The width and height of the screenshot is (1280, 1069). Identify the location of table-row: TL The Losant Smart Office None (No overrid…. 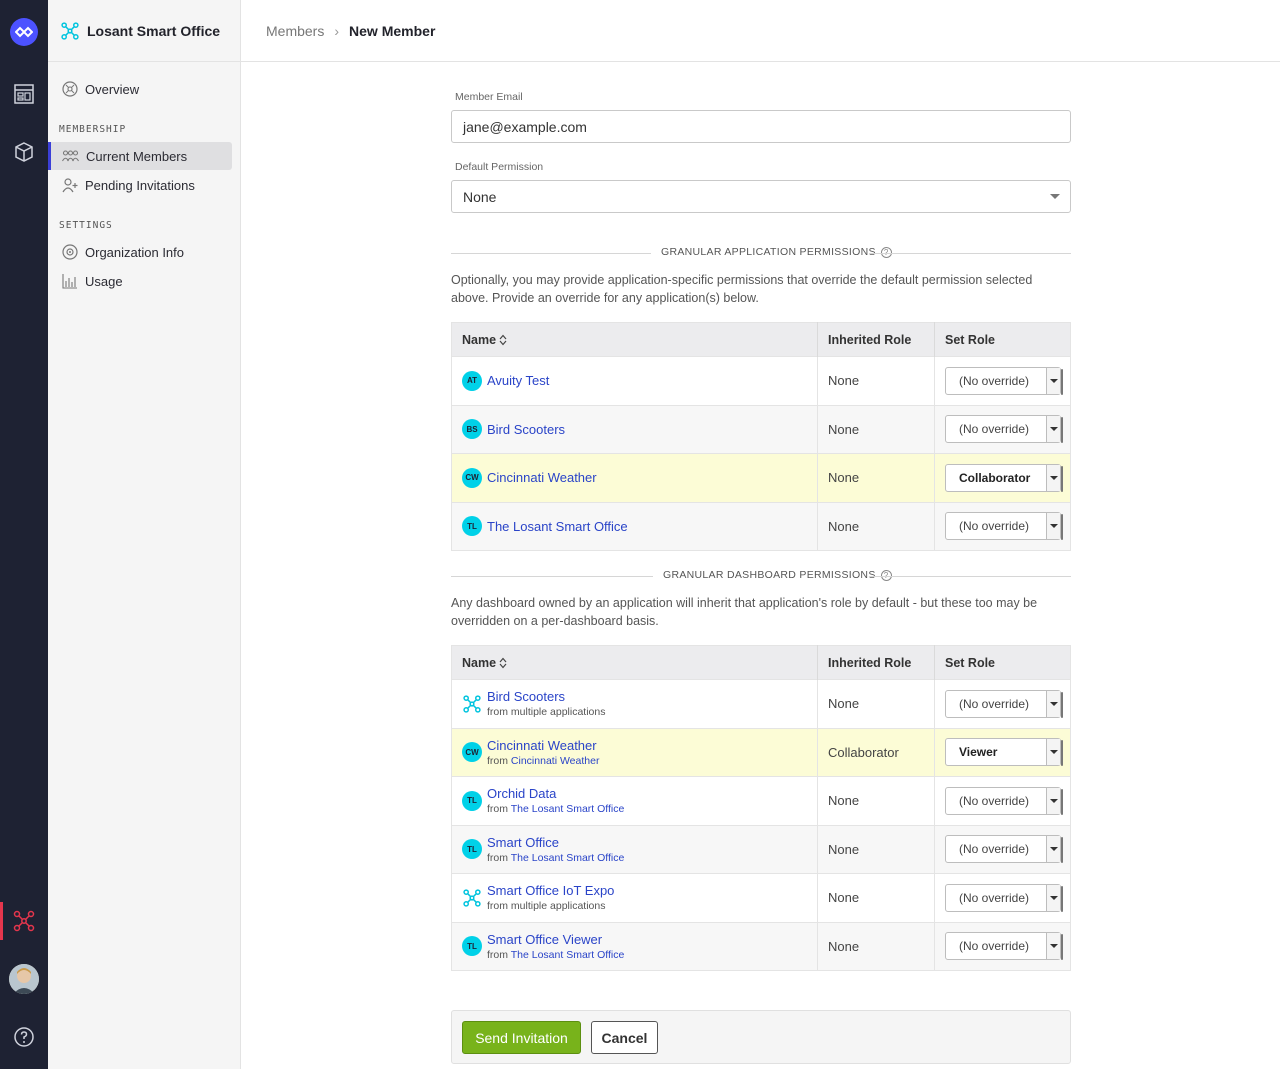
(761, 526).